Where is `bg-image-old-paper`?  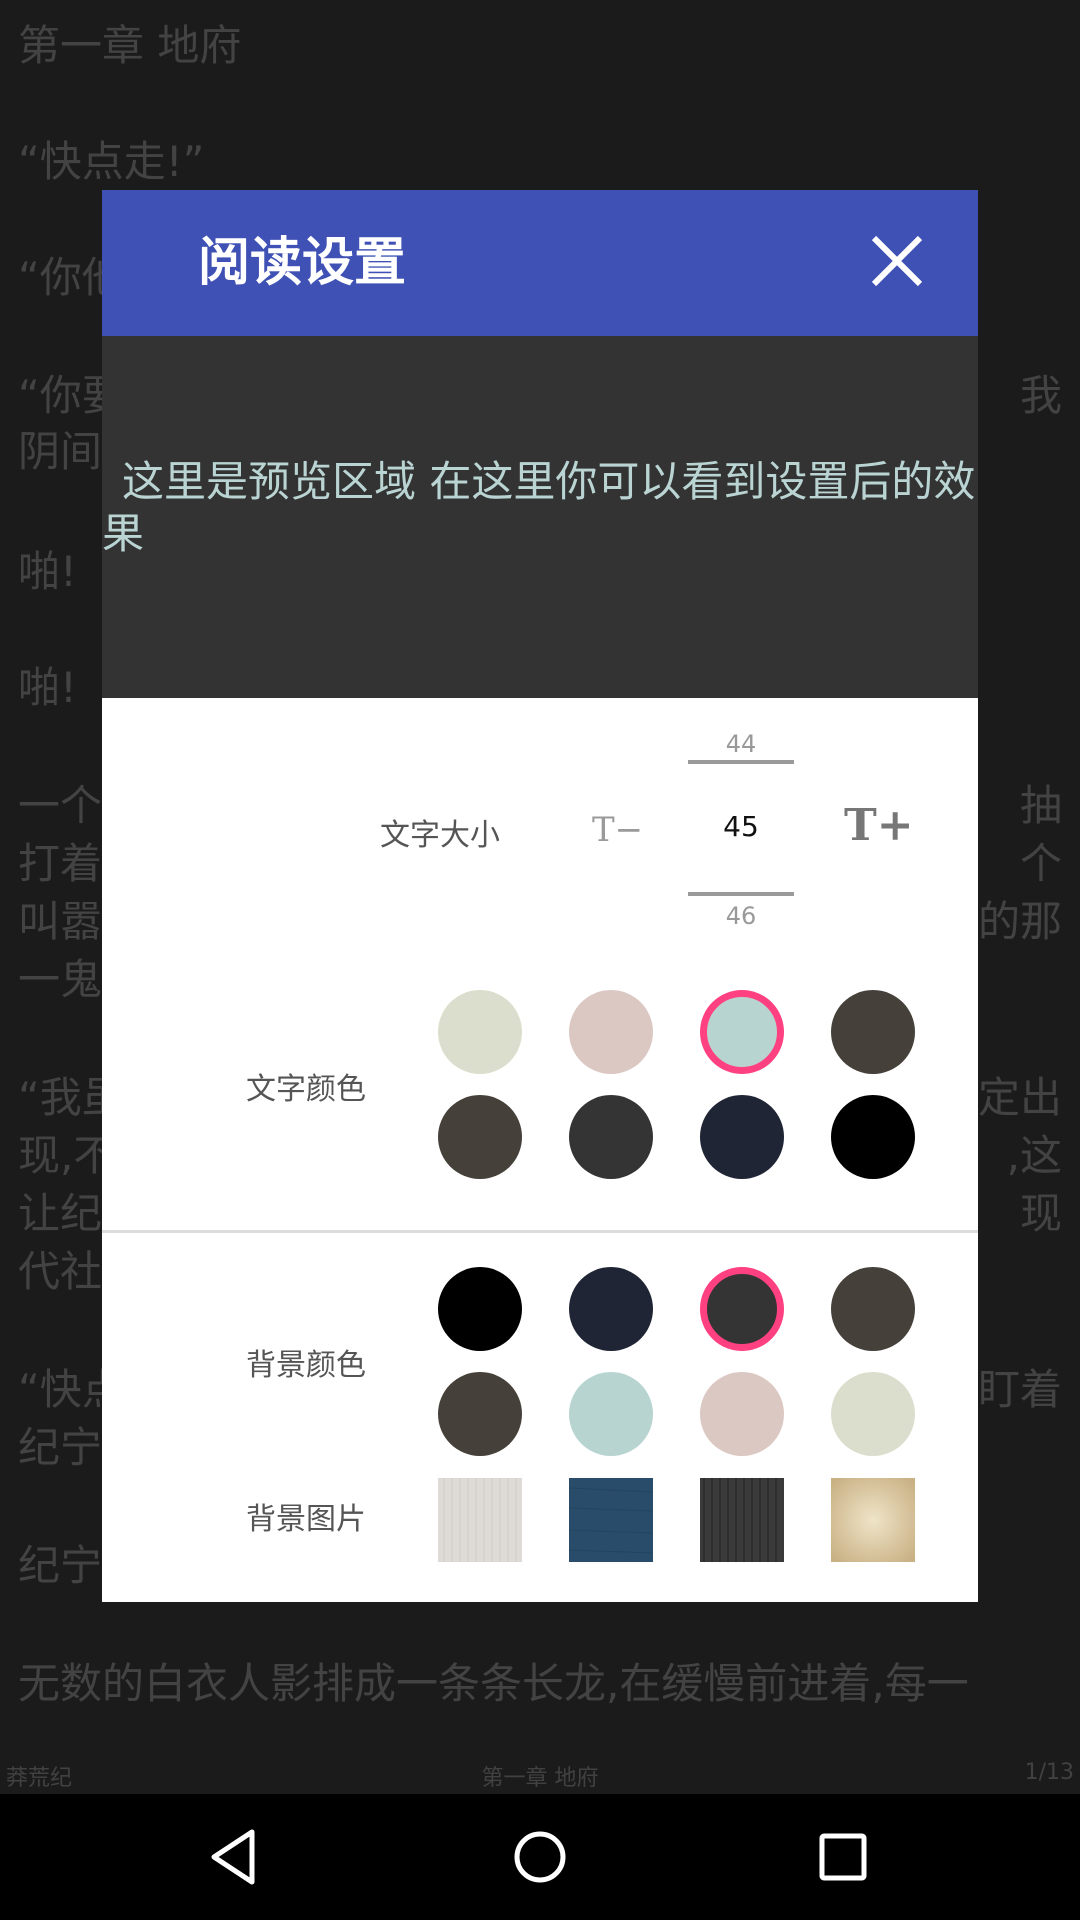
bg-image-old-paper is located at coordinates (873, 1520).